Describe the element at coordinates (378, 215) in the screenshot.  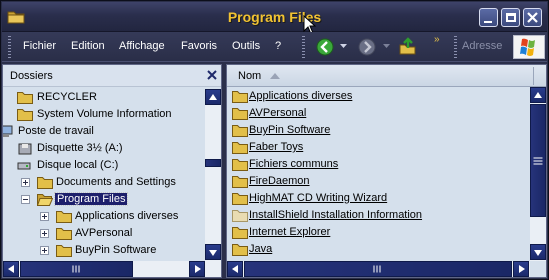
I see `file-item: InstallShield Installation Information` at that location.